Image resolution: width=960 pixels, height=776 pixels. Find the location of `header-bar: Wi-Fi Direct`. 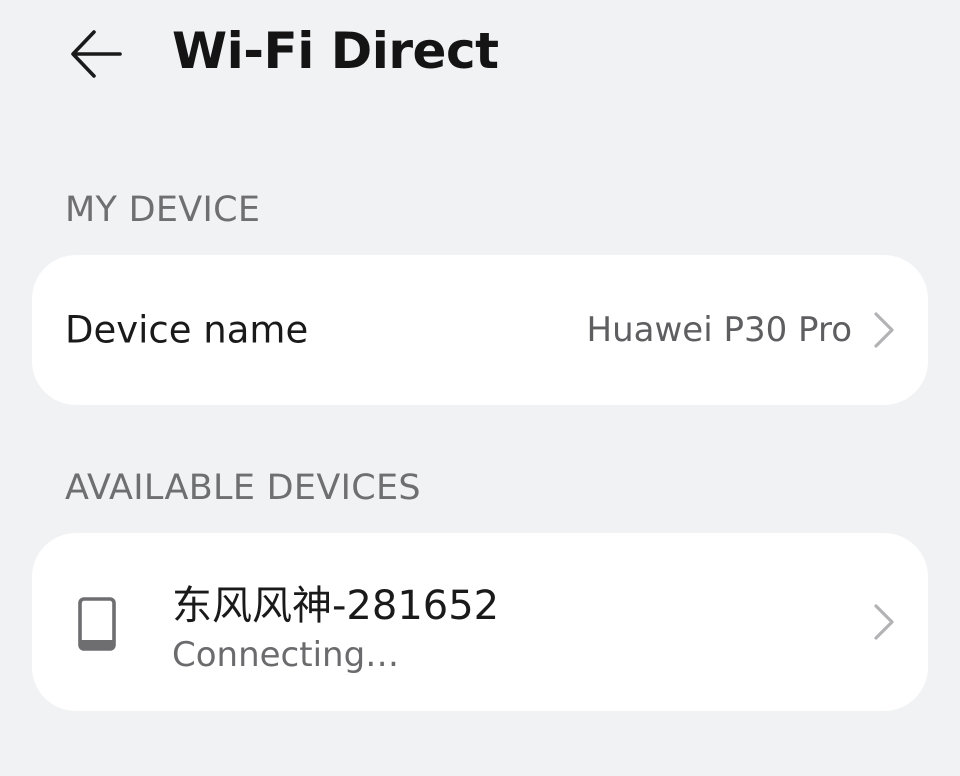

header-bar: Wi-Fi Direct is located at coordinates (480, 56).